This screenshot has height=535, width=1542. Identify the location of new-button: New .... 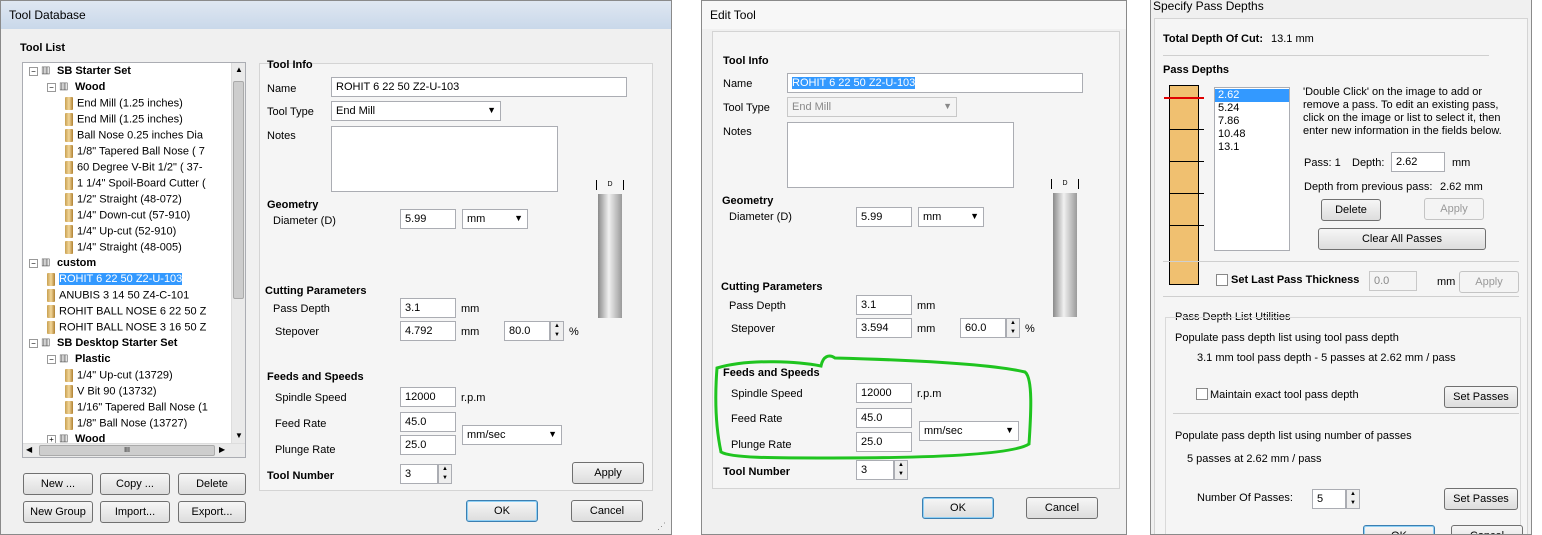
(58, 484).